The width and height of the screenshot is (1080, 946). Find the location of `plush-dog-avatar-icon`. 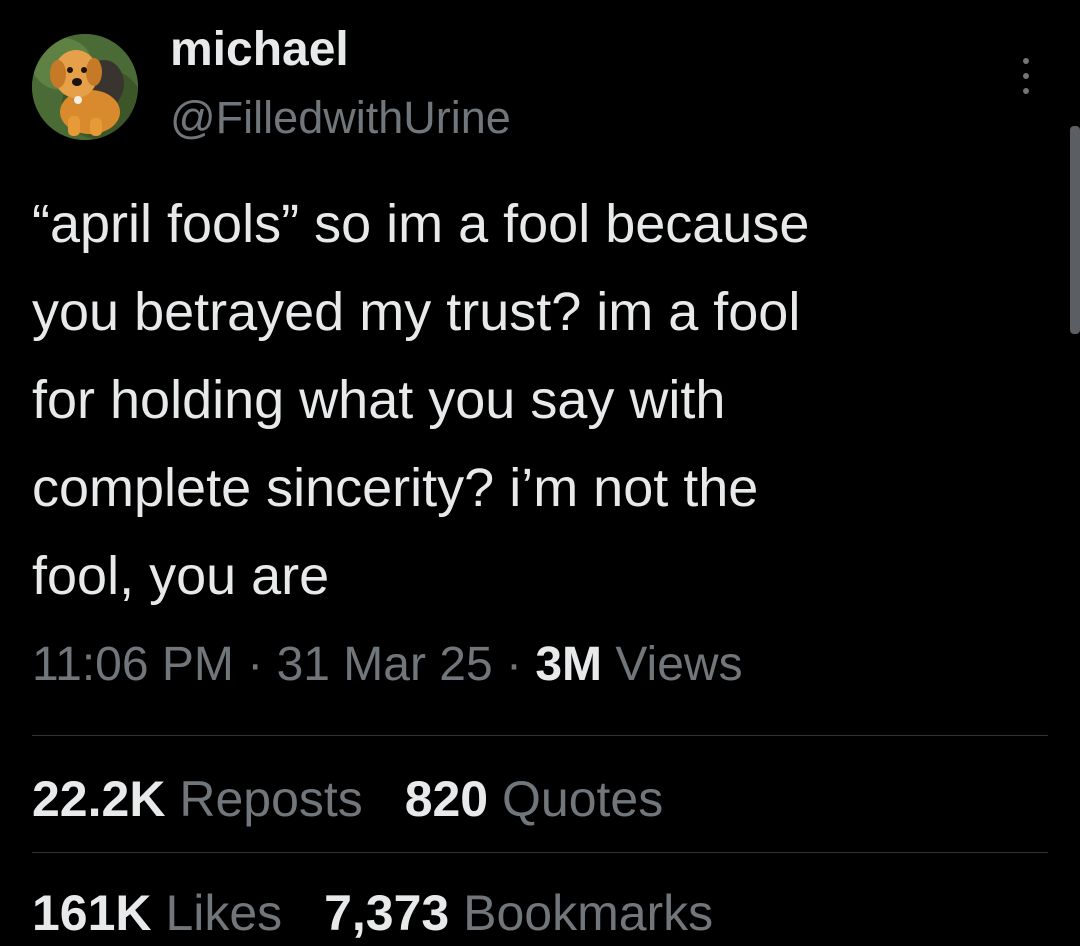

plush-dog-avatar-icon is located at coordinates (85, 87).